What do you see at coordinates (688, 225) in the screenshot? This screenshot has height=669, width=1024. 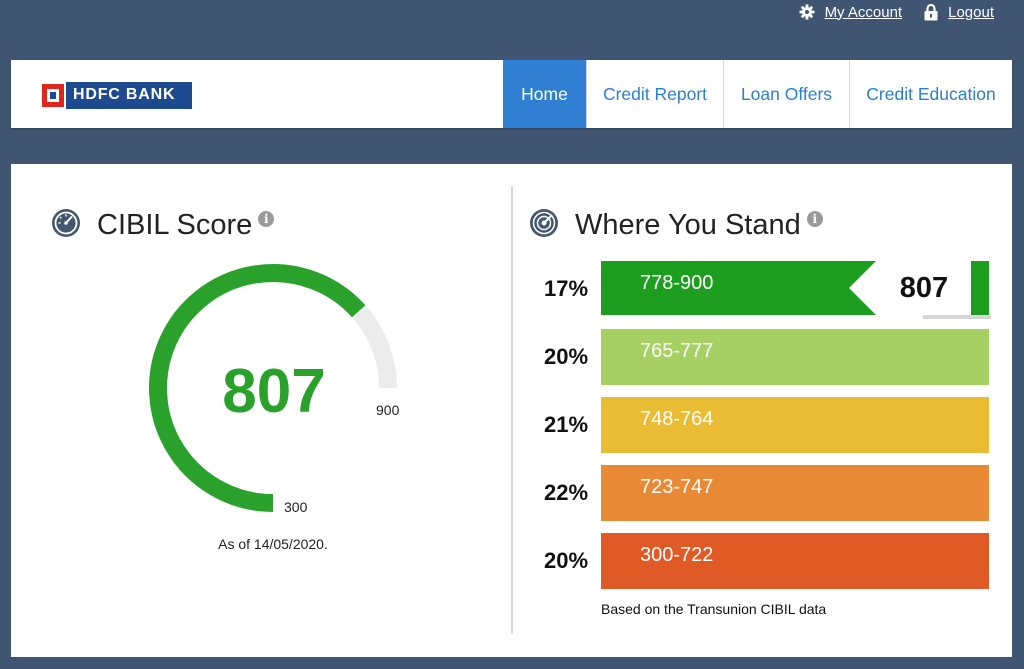 I see `where-you-stand-title: Where You Stand` at bounding box center [688, 225].